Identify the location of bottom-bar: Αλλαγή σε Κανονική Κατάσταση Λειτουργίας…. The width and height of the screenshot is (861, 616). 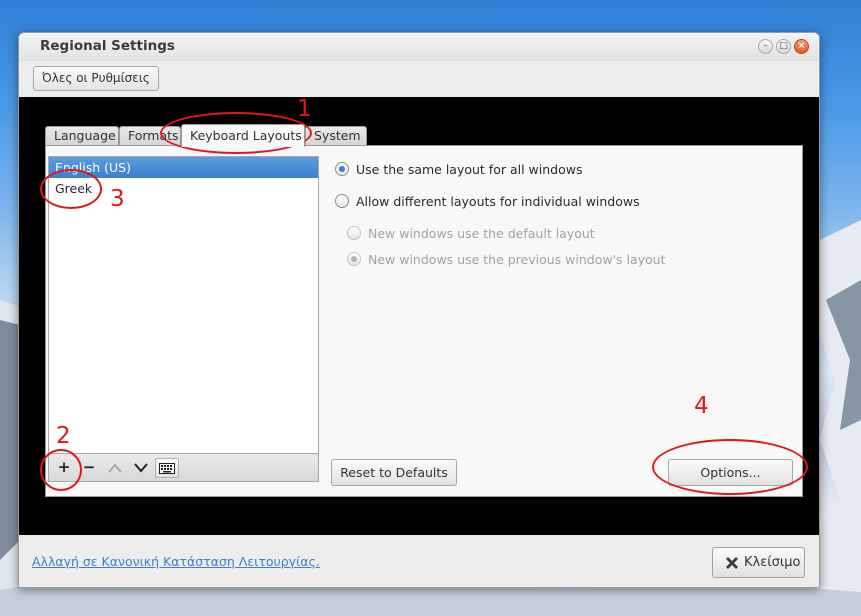
(419, 561).